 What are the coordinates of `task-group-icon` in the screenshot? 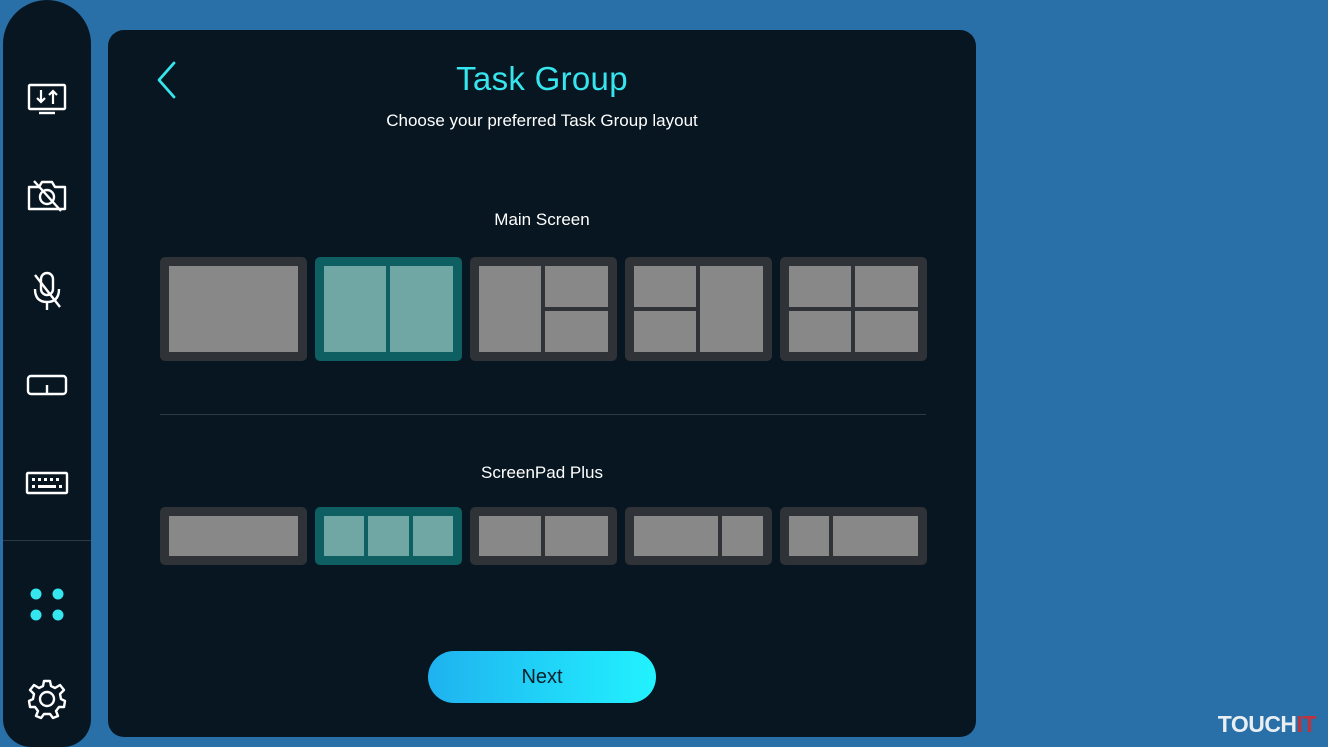 It's located at (47, 604).